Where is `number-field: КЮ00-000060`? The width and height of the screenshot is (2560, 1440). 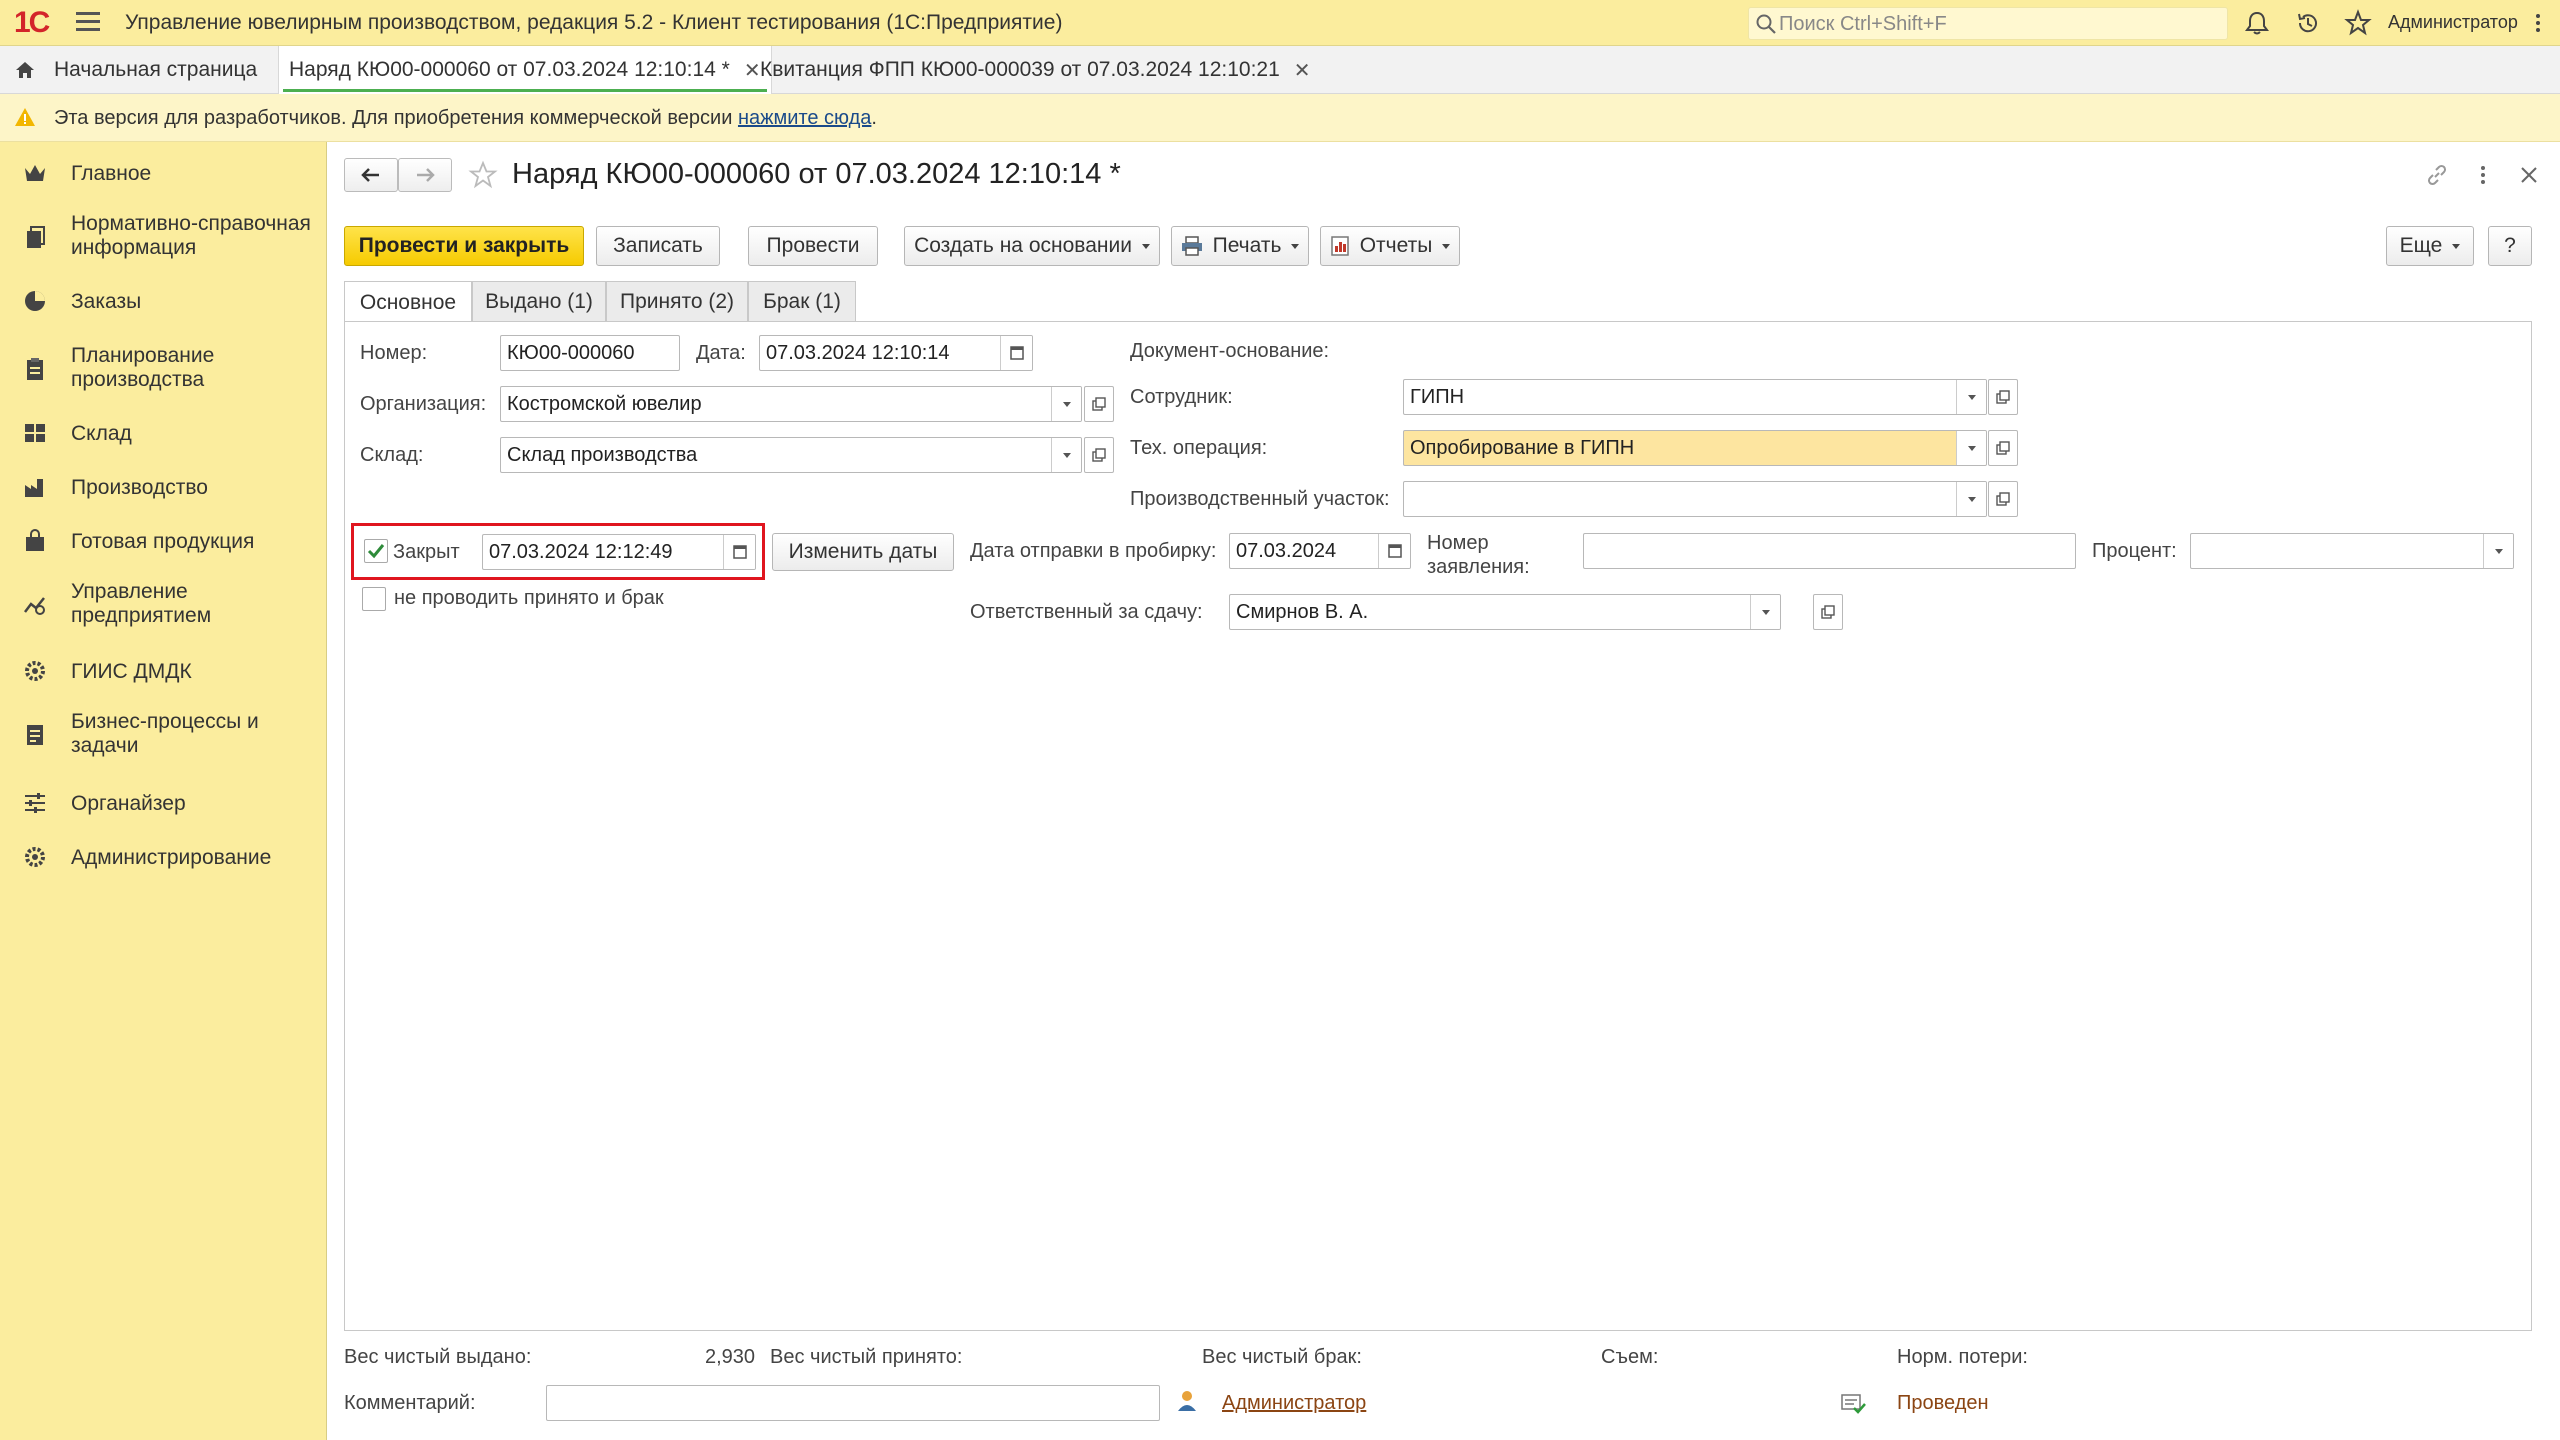 number-field: КЮ00-000060 is located at coordinates (590, 353).